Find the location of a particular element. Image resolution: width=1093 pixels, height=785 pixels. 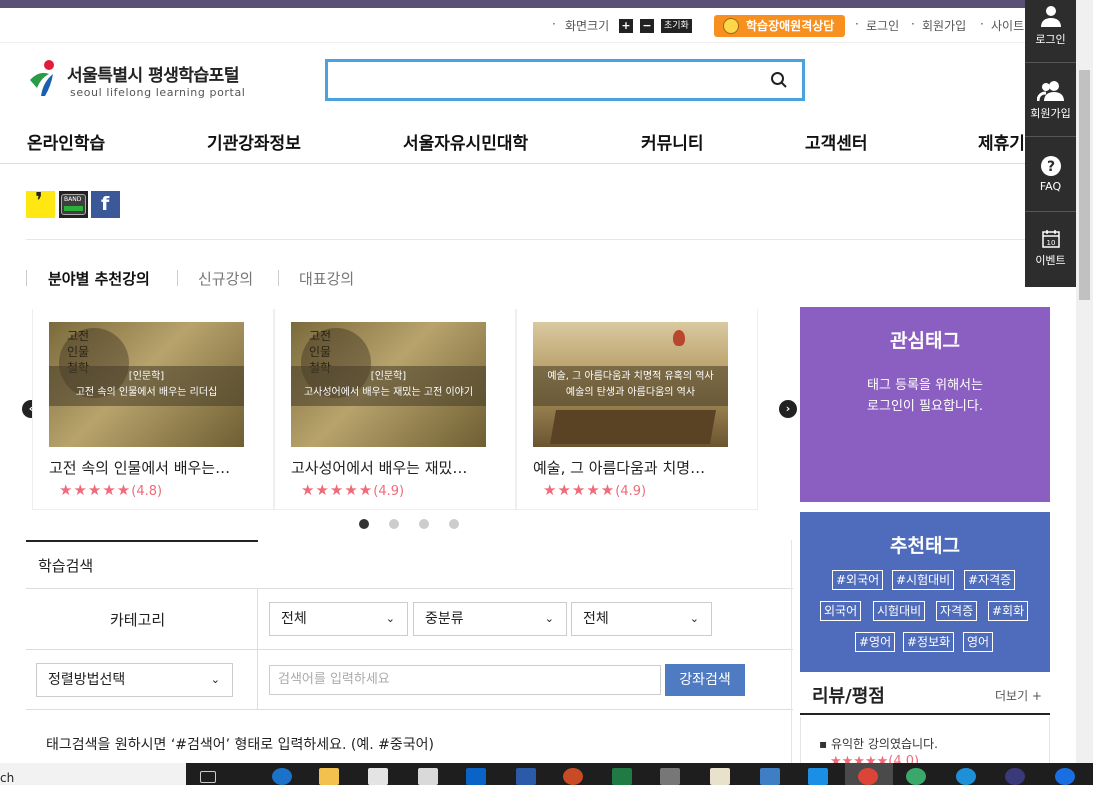

tag-chip: 자격증 is located at coordinates (957, 611).